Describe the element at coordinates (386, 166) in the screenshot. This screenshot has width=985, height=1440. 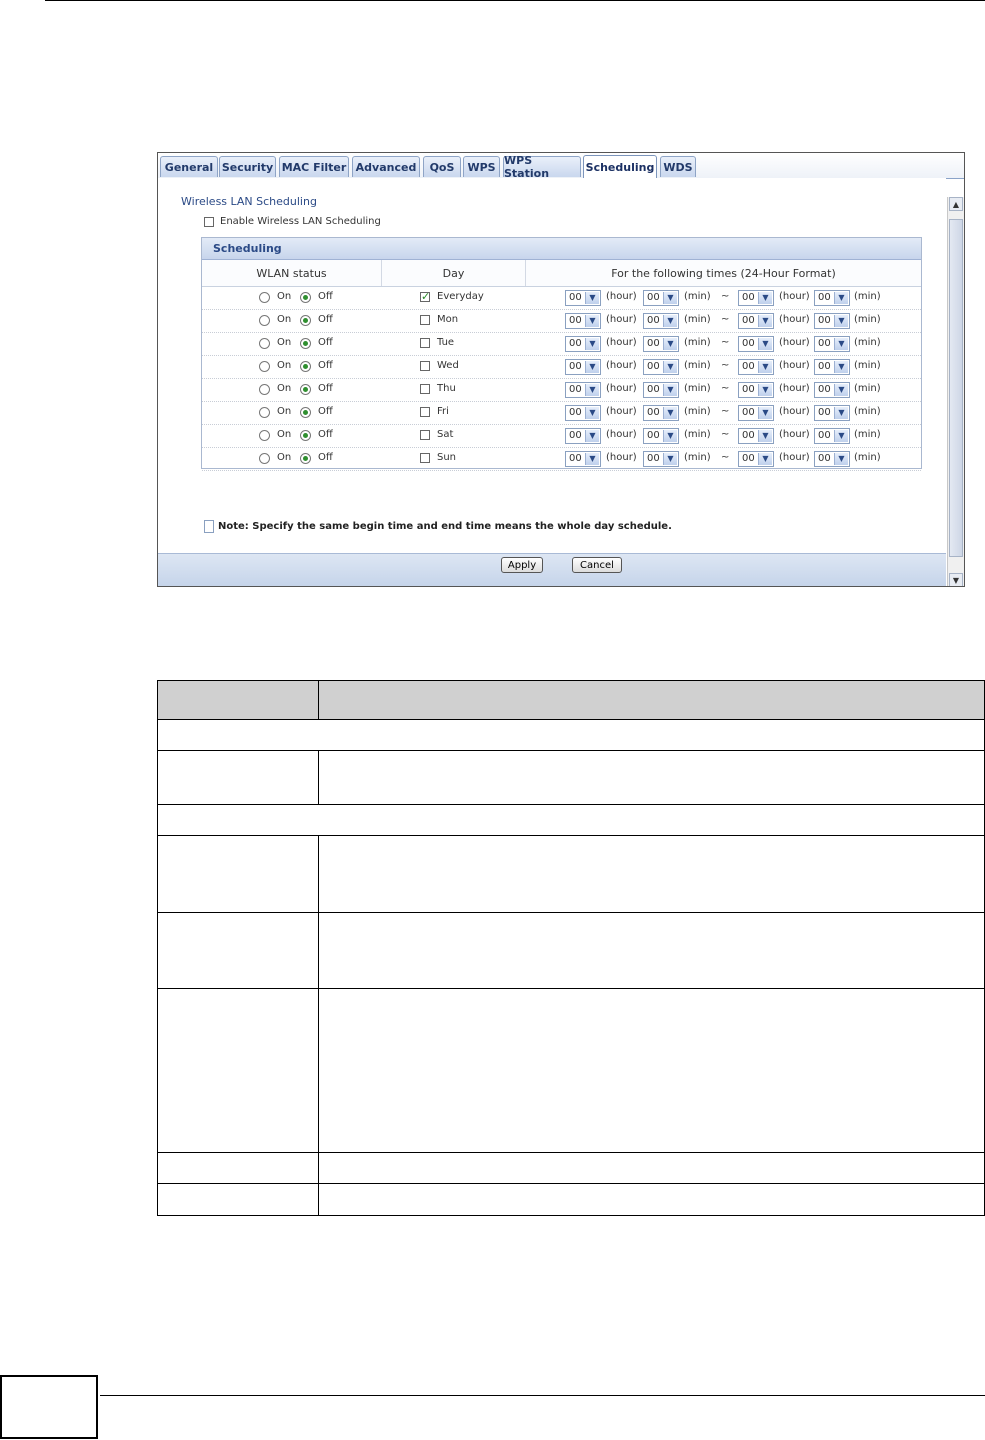
I see `tab-advanced: Advanced` at that location.